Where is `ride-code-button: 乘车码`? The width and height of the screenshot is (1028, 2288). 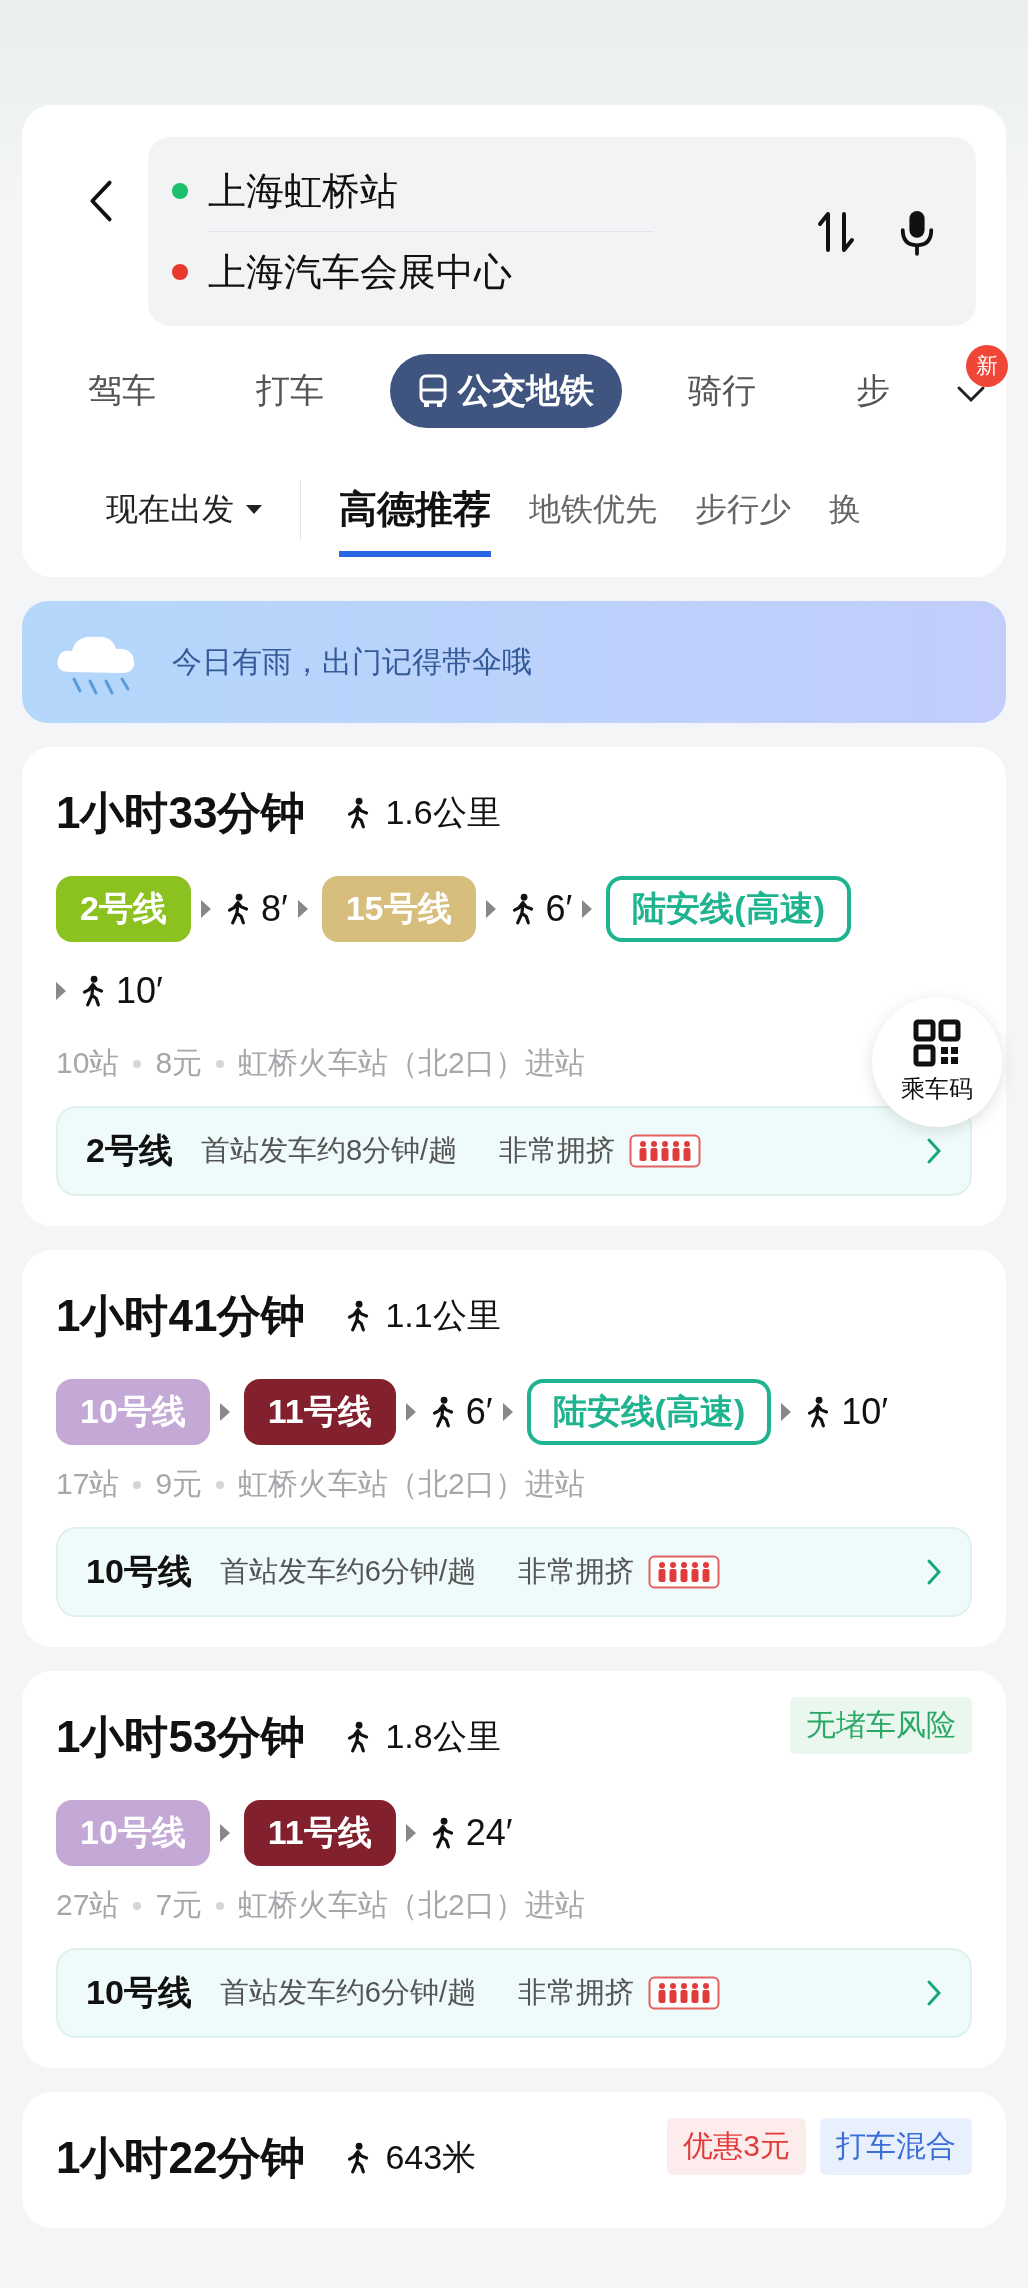 ride-code-button: 乘车码 is located at coordinates (937, 1062).